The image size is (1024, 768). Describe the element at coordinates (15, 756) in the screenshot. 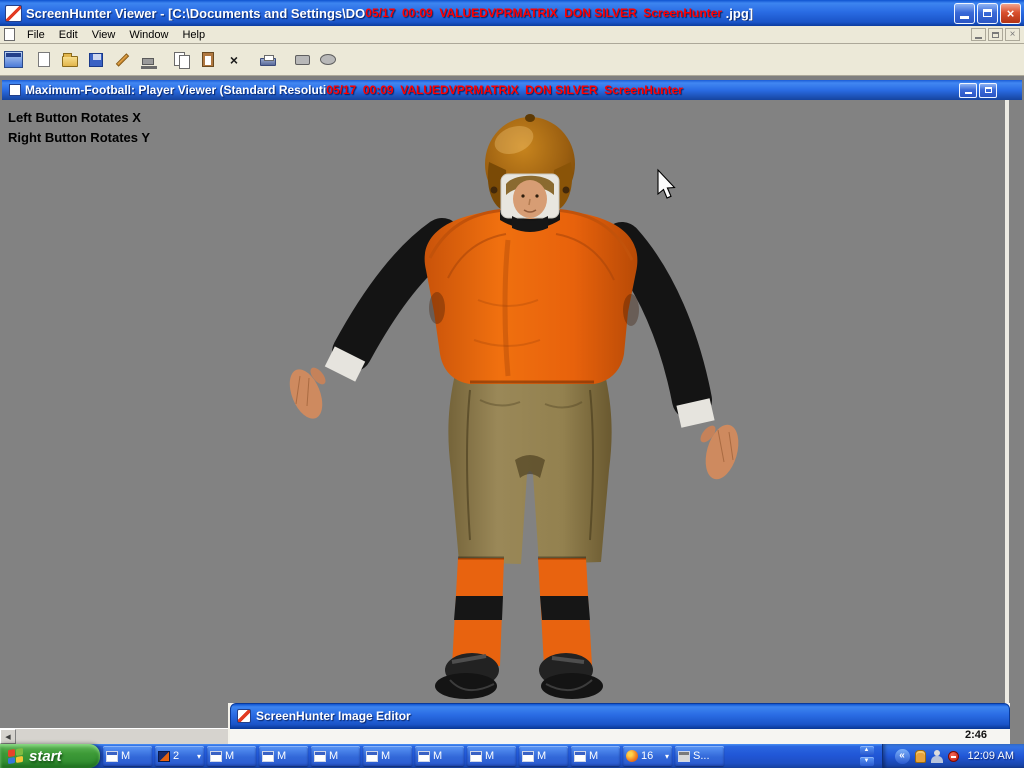

I see `windows-flag-icon` at that location.